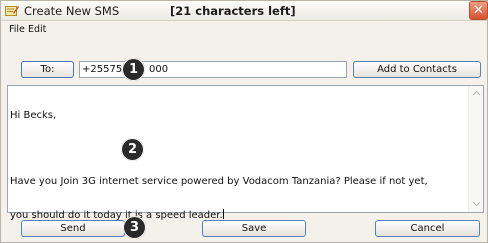  Describe the element at coordinates (17, 29) in the screenshot. I see `menu-file: File` at that location.